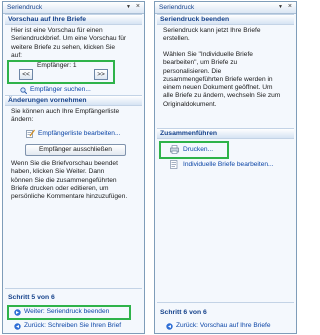  What do you see at coordinates (24, 91) in the screenshot?
I see `find-recipient-icon` at bounding box center [24, 91].